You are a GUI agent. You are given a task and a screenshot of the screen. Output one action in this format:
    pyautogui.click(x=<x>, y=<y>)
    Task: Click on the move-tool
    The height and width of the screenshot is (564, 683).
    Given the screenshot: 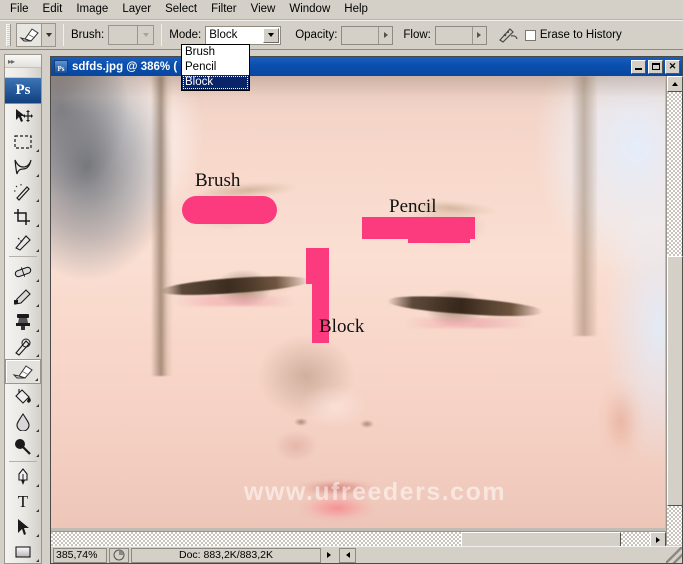 What is the action you would take?
    pyautogui.click(x=23, y=116)
    